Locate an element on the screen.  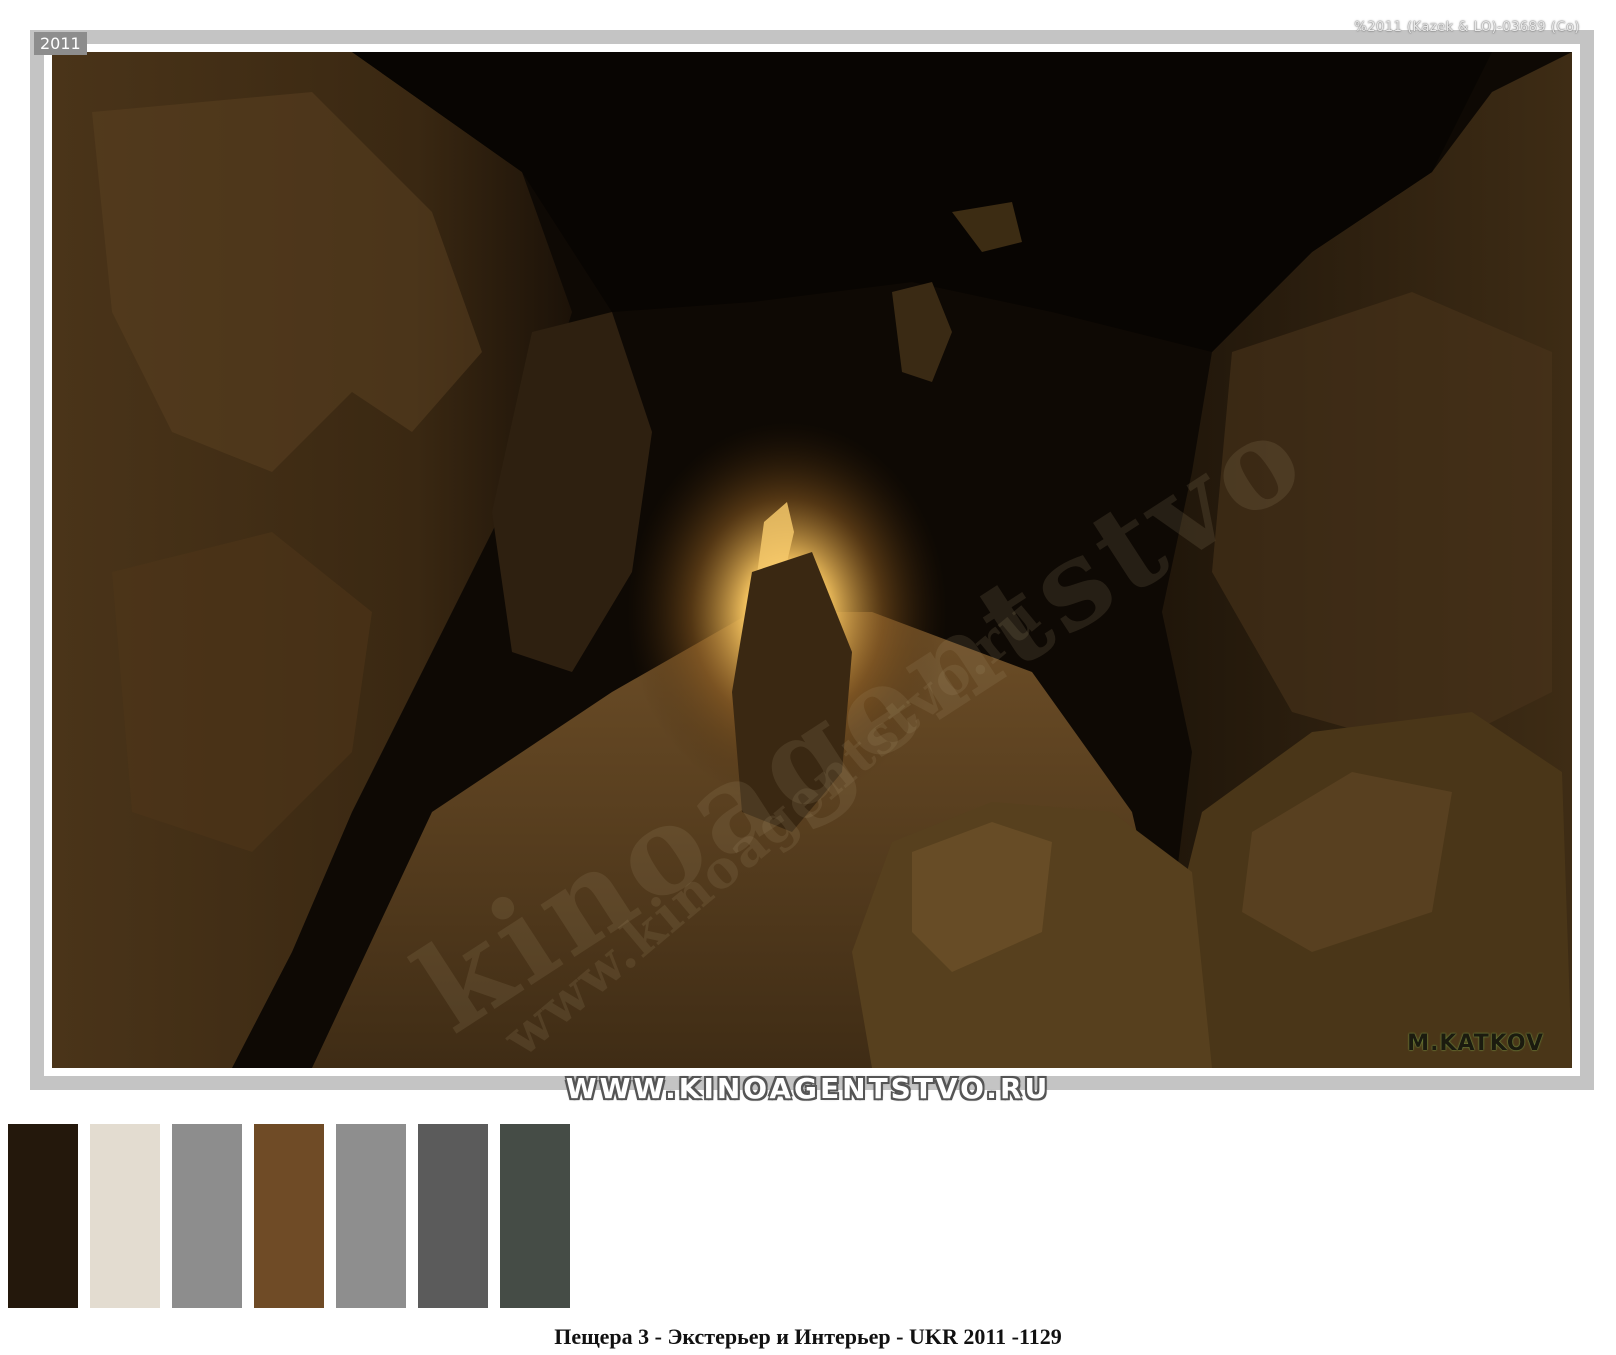
author-mark: M.KATKOV is located at coordinates (1475, 1043).